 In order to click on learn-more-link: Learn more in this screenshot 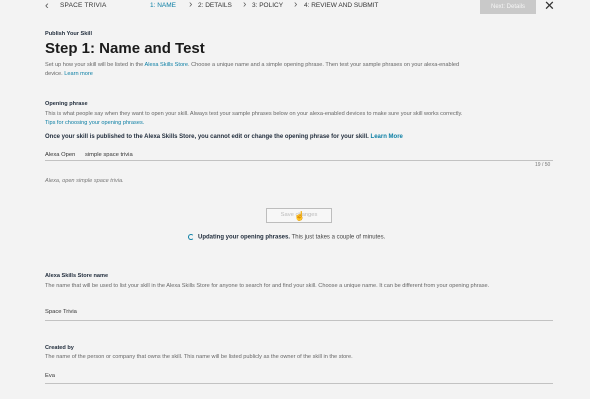, I will do `click(78, 74)`.